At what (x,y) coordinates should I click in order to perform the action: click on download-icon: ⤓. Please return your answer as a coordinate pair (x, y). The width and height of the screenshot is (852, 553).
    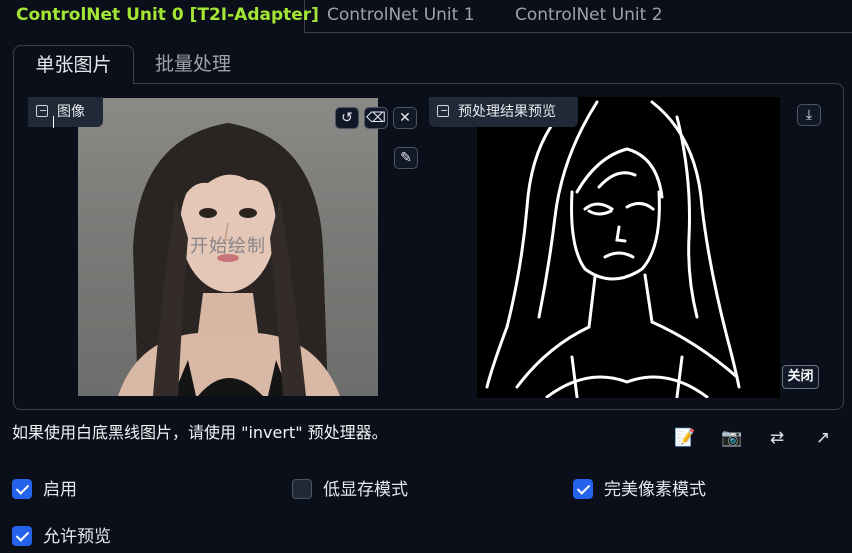
    Looking at the image, I should click on (809, 115).